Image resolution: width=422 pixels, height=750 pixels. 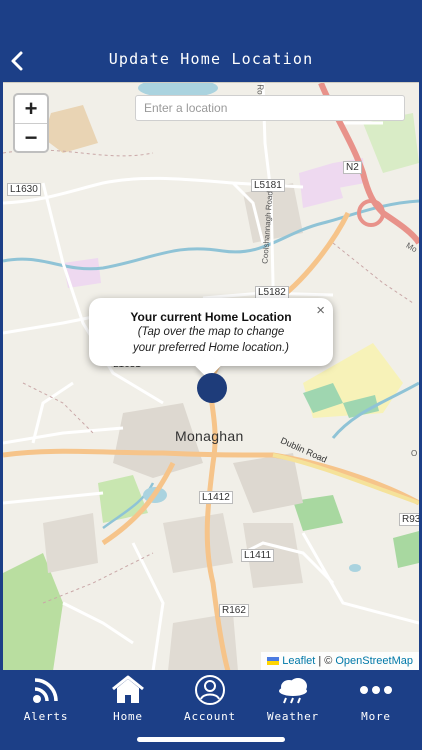 I want to click on nav-label-alerts: Alerts, so click(x=46, y=716).